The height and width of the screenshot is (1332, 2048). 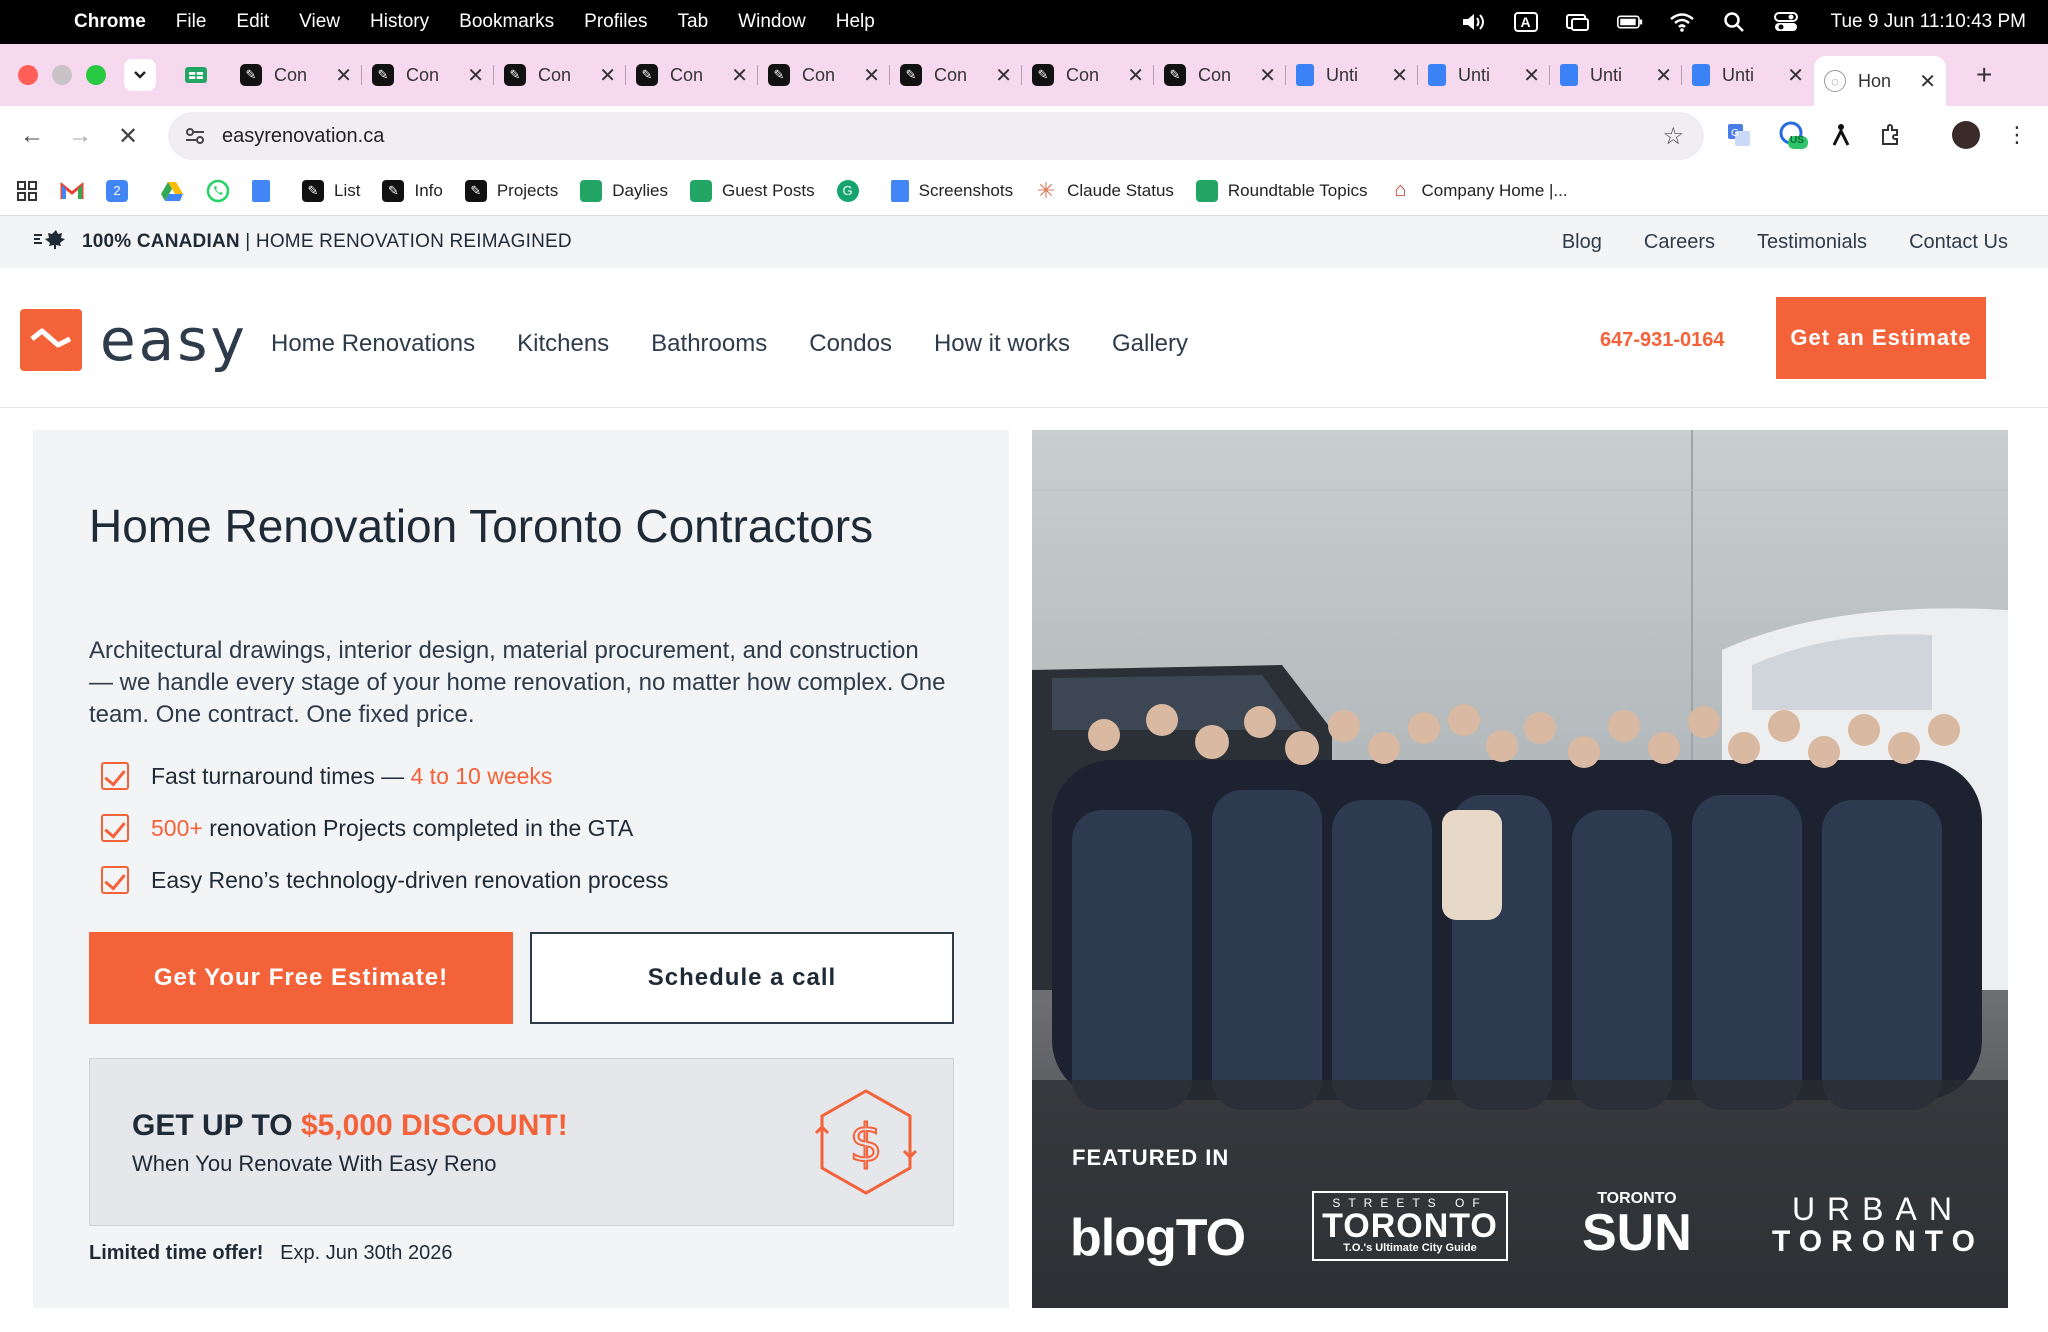 I want to click on spotlight-search-icon, so click(x=1734, y=22).